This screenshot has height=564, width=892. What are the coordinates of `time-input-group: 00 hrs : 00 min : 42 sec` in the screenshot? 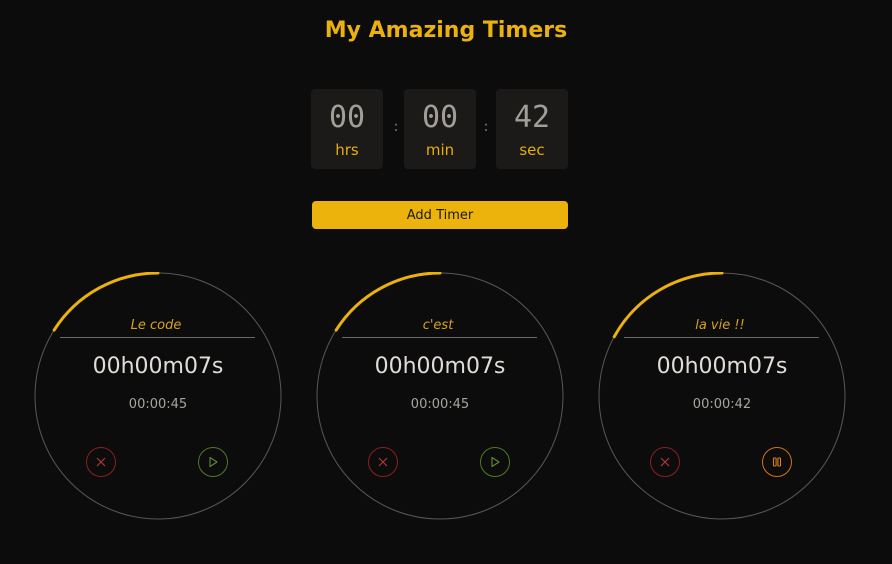 It's located at (439, 129).